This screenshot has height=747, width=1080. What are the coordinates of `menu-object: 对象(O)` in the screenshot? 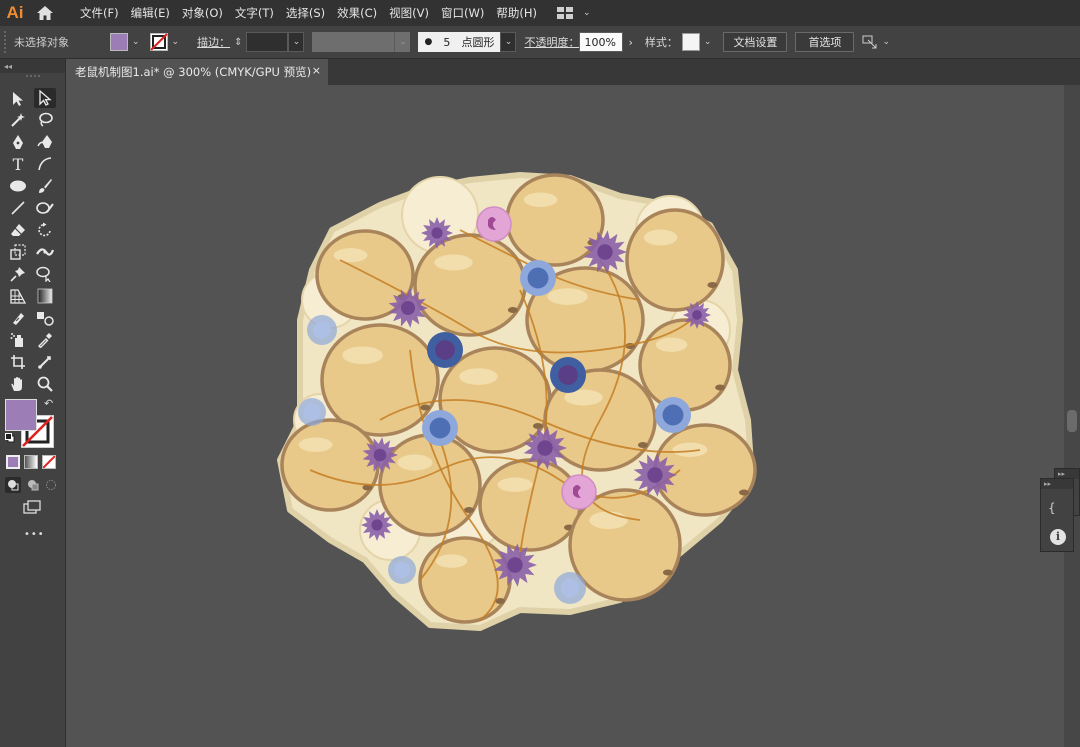 It's located at (202, 13).